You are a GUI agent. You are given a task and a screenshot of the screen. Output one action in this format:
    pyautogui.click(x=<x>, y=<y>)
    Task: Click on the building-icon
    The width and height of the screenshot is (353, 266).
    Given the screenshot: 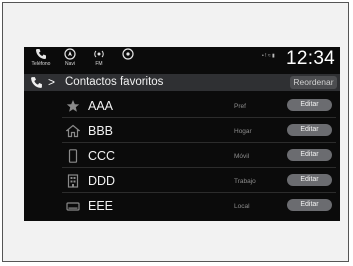 What is the action you would take?
    pyautogui.click(x=73, y=181)
    